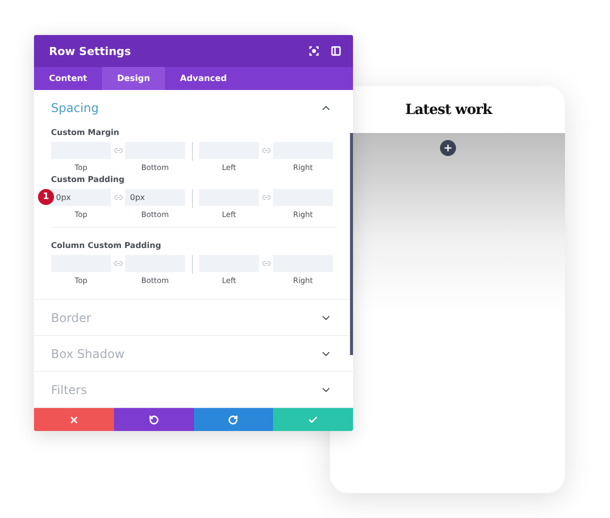  I want to click on undo-button, so click(154, 419).